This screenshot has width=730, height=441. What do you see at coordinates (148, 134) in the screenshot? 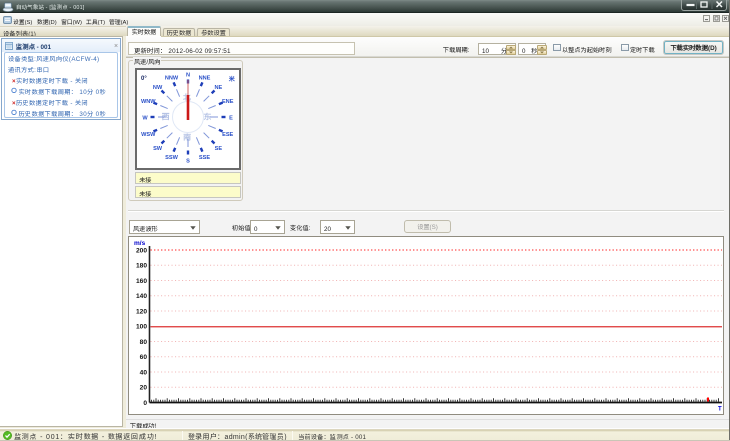
I see `svg-text: WSW` at bounding box center [148, 134].